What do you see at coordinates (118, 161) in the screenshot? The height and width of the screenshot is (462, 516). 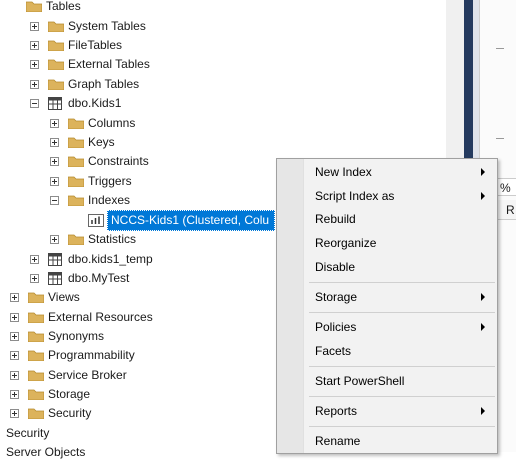 I see `tree-label: Constraints` at bounding box center [118, 161].